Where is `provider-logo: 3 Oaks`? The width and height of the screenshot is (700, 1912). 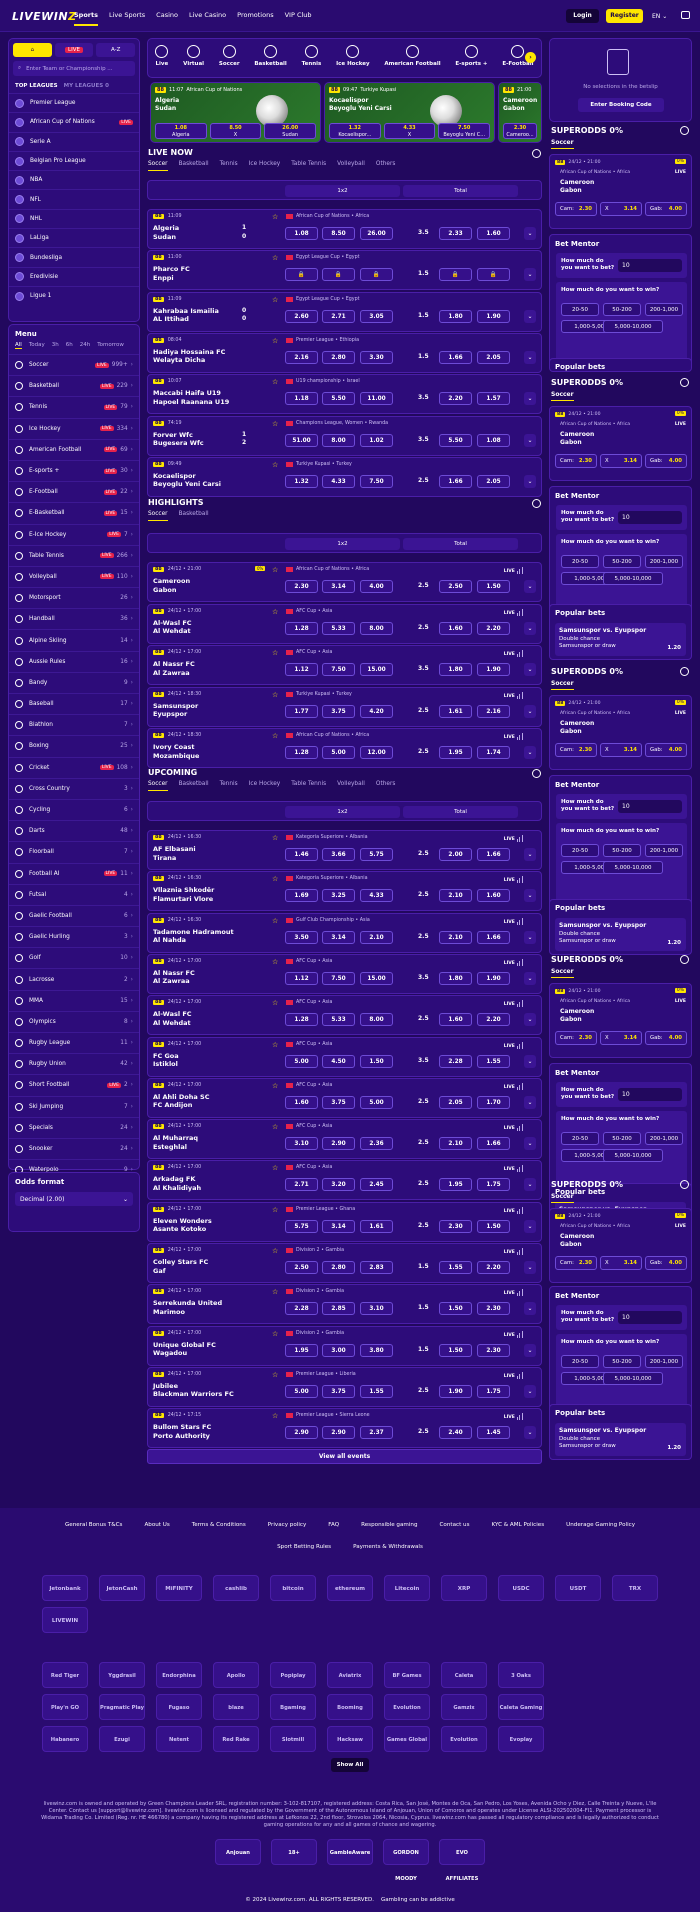
provider-logo: 3 Oaks is located at coordinates (521, 1675).